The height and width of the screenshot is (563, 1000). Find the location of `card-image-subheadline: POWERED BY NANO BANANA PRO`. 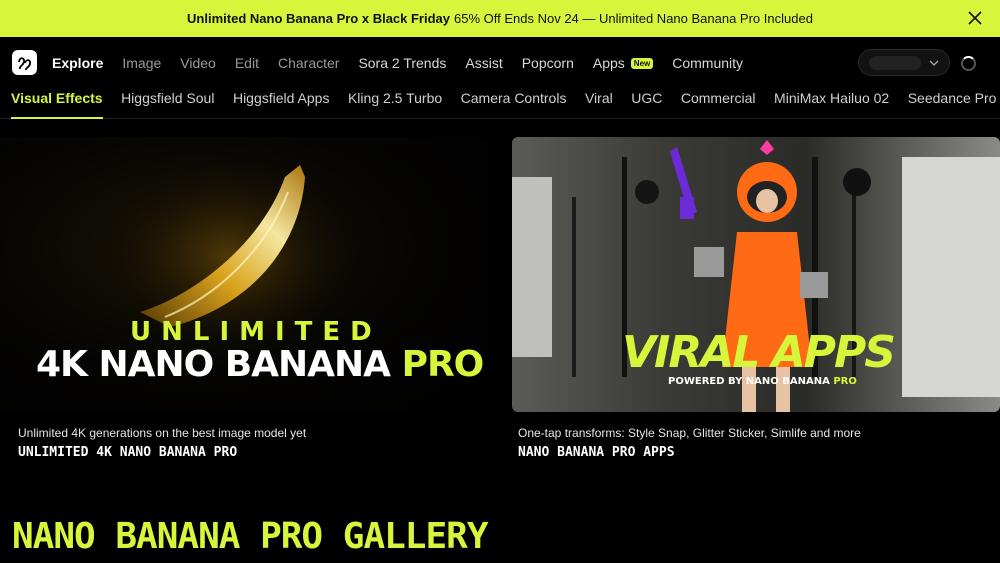

card-image-subheadline: POWERED BY NANO BANANA PRO is located at coordinates (762, 381).